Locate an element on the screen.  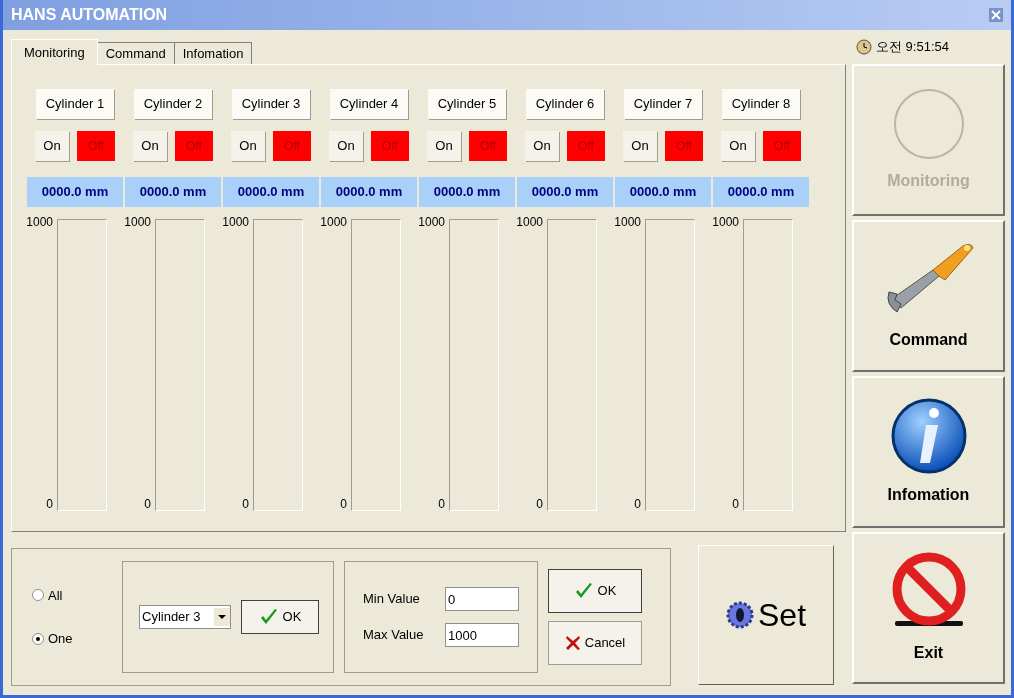
max-value-field: 1000 is located at coordinates (482, 635).